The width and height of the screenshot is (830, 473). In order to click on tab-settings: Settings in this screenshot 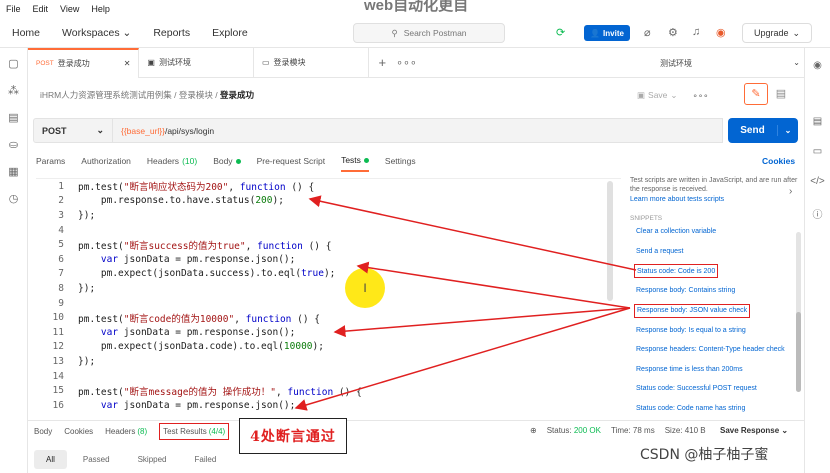, I will do `click(400, 161)`.